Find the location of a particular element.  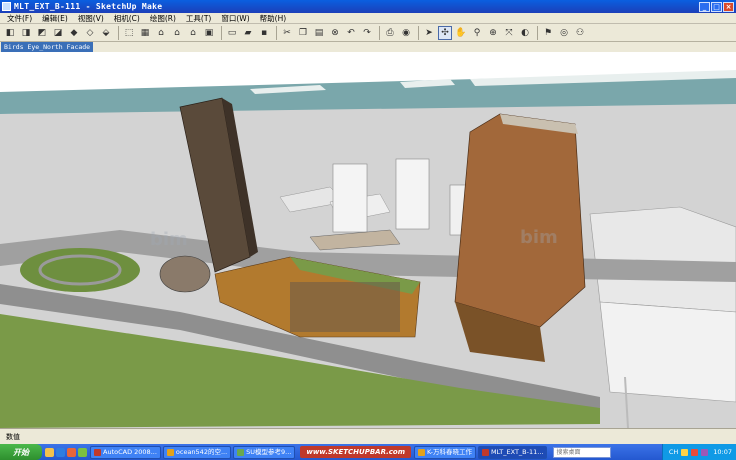

right-tower is located at coordinates (520, 220).